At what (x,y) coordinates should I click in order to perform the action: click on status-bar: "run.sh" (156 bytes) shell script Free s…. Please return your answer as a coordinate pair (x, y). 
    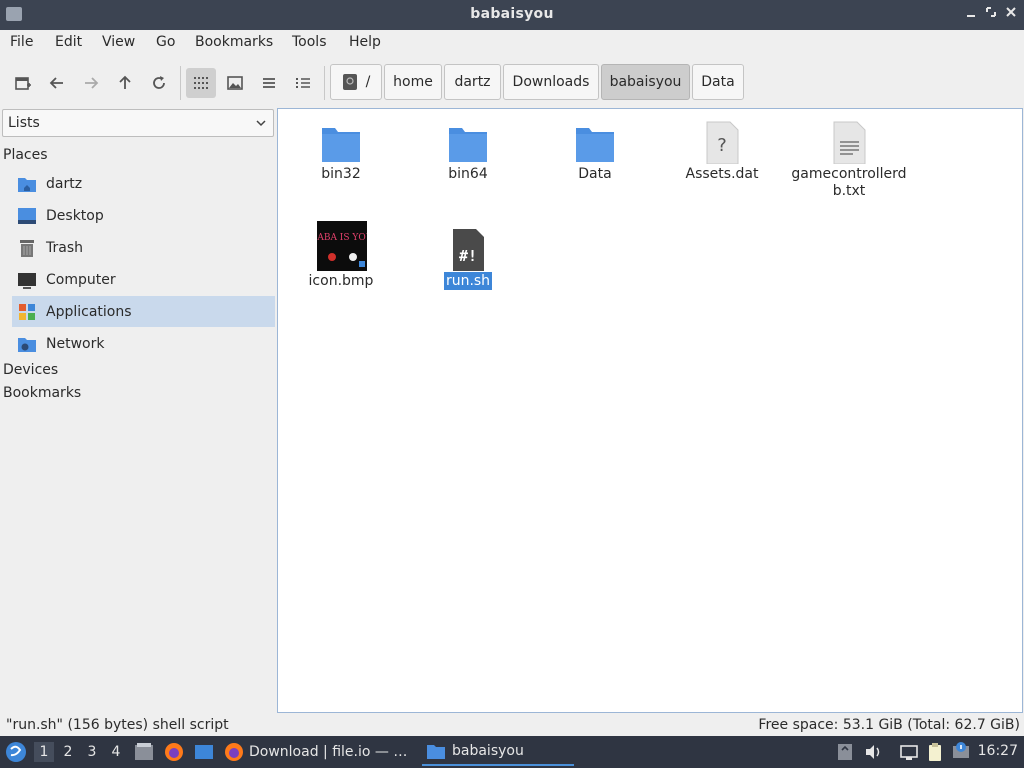
    Looking at the image, I should click on (512, 725).